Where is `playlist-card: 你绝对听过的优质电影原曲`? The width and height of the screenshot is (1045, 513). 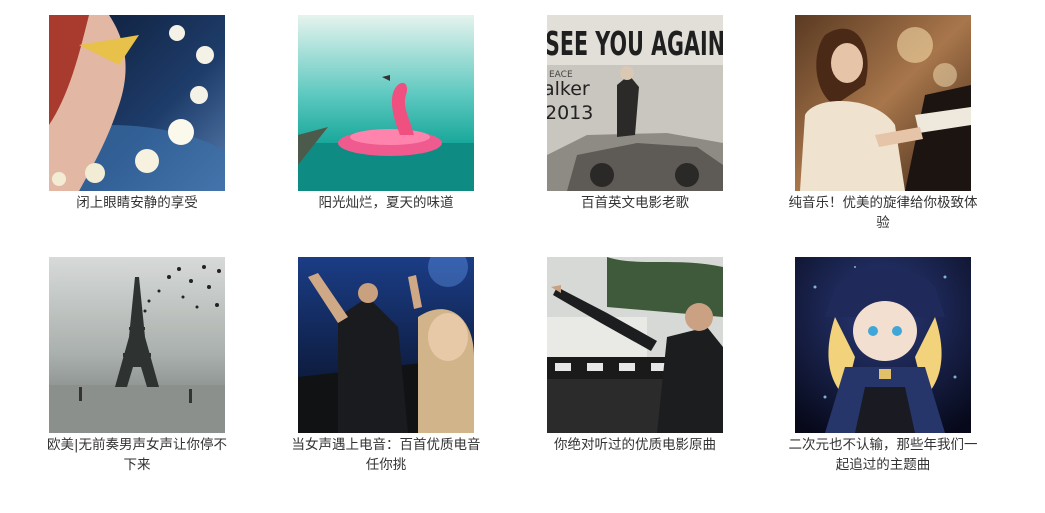
playlist-card: 你绝对听过的优质电影原曲 is located at coordinates (635, 356).